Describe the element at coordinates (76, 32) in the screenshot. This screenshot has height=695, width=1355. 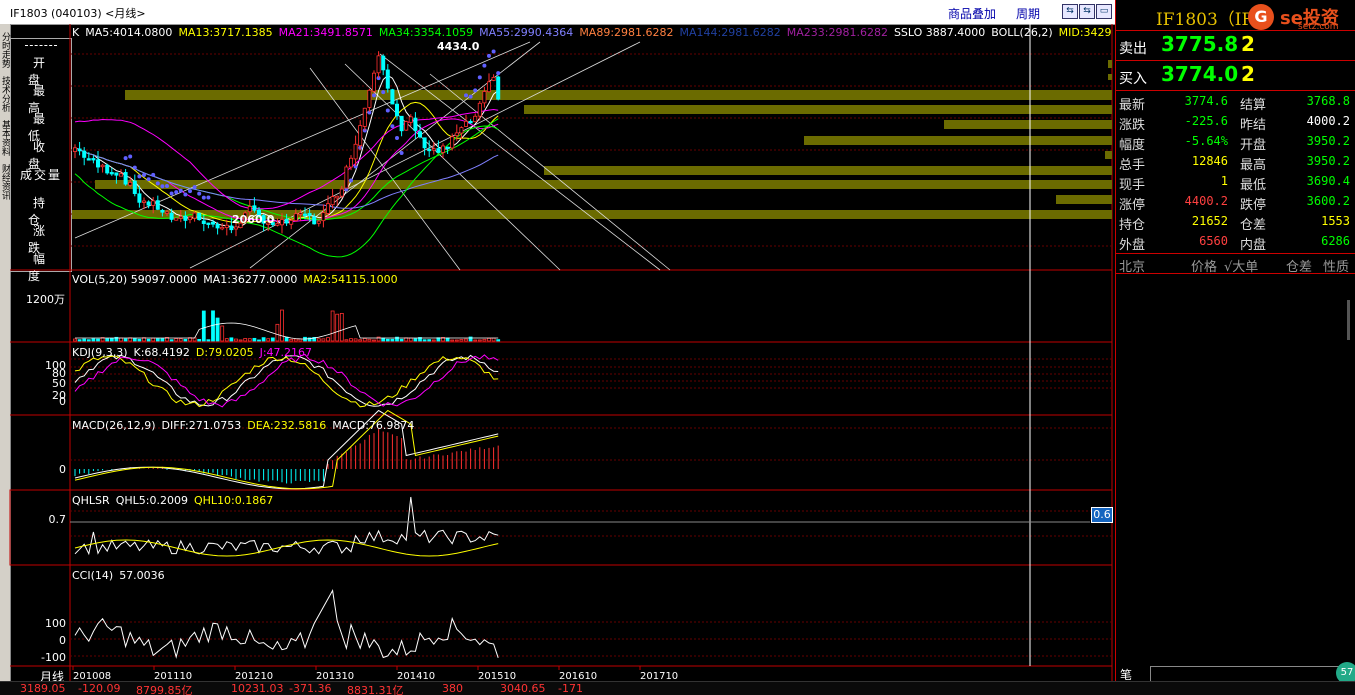
I see `main-item: K` at that location.